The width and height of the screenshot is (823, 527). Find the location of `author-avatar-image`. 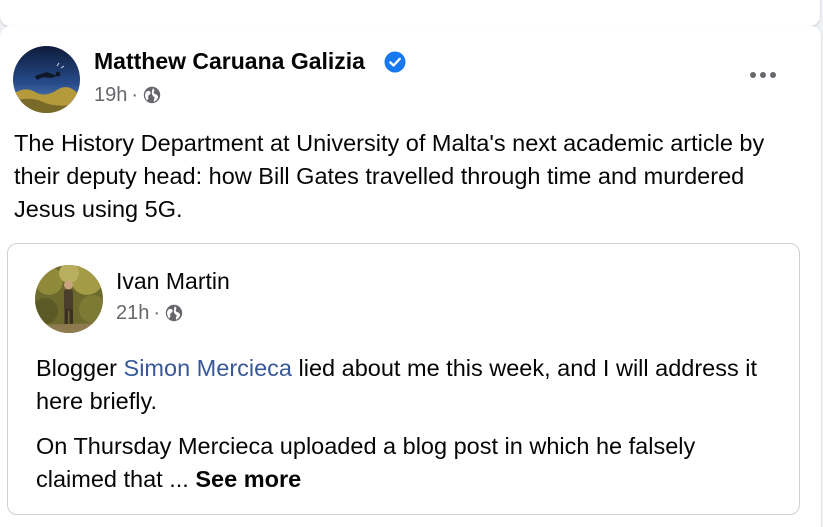

author-avatar-image is located at coordinates (46, 79).